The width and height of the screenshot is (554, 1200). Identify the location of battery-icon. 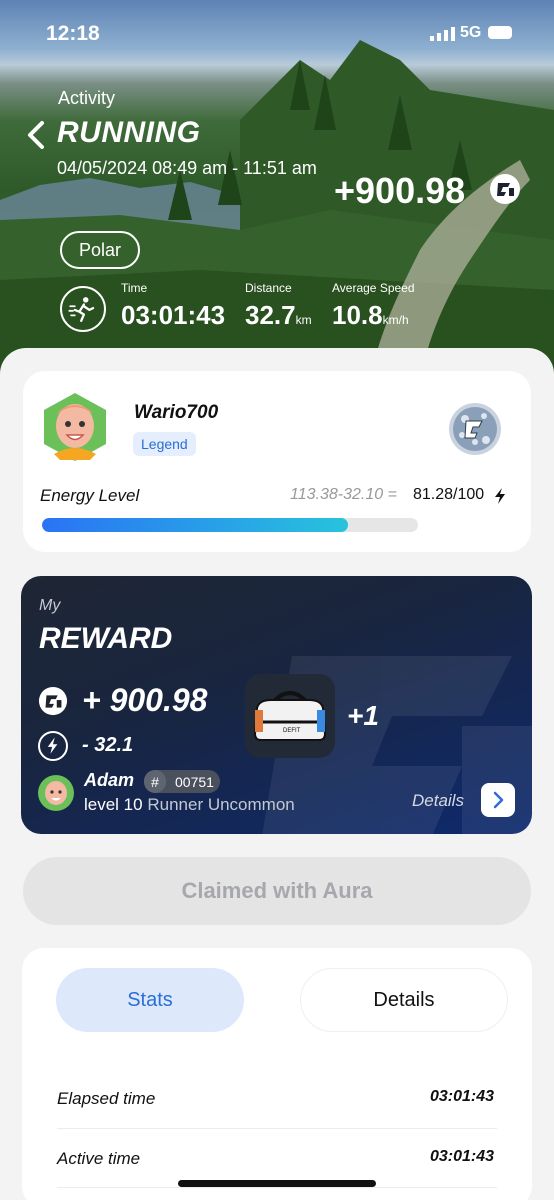
(500, 32).